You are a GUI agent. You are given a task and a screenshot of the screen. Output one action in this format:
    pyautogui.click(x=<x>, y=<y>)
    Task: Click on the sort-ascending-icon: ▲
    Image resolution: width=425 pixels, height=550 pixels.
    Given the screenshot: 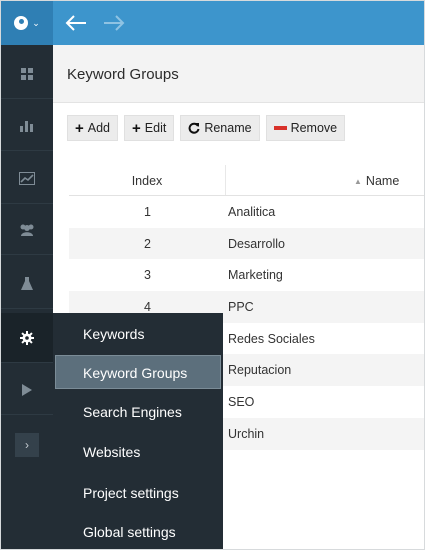 What is the action you would take?
    pyautogui.click(x=358, y=181)
    